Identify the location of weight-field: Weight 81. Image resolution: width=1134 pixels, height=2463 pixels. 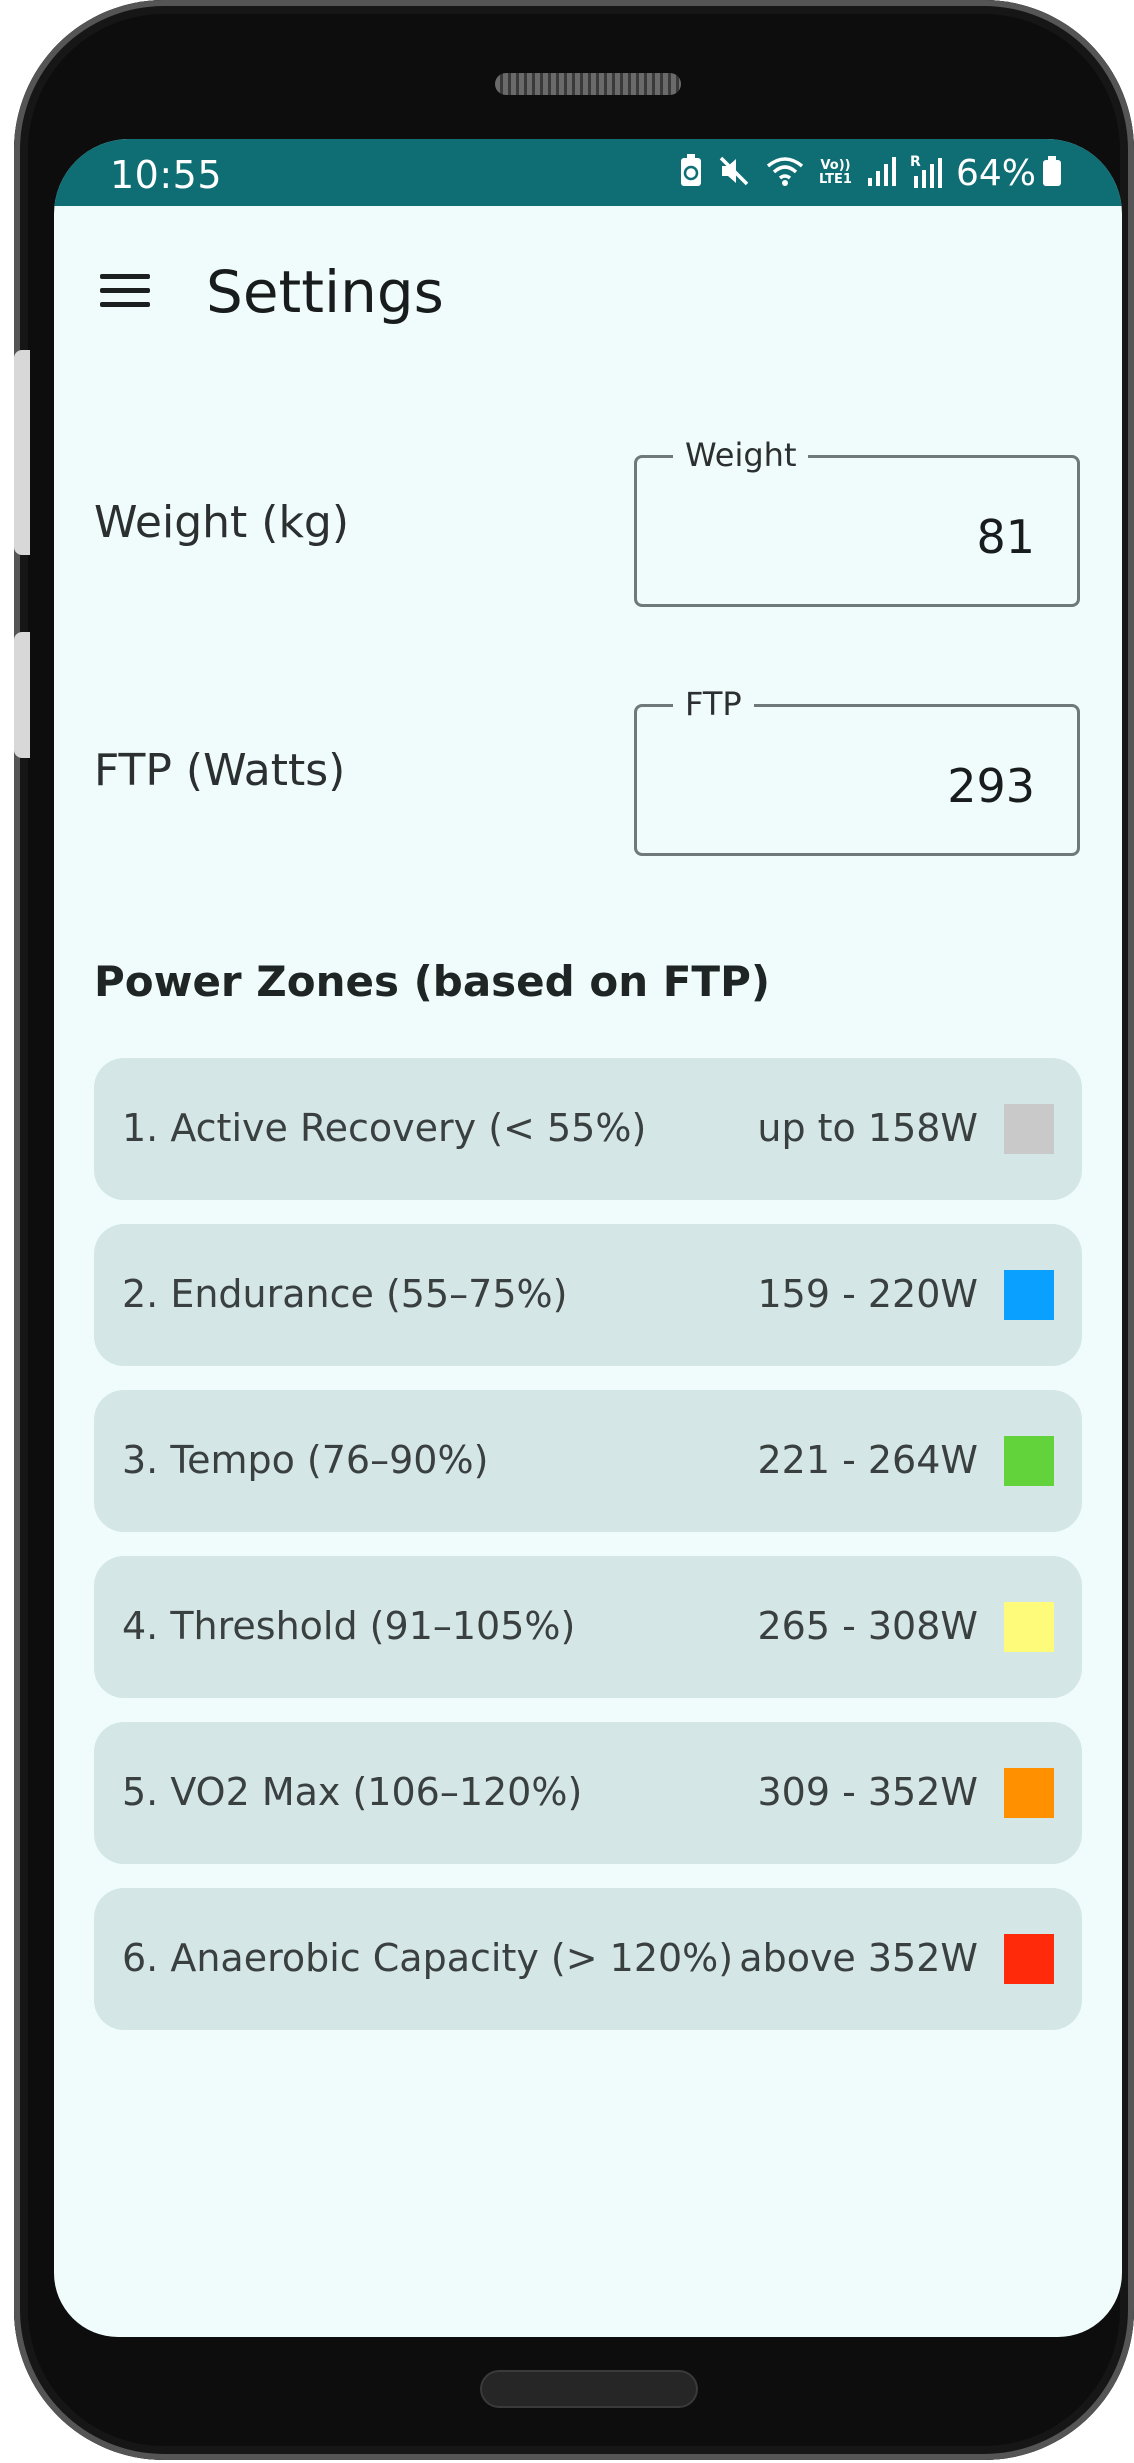
(857, 521).